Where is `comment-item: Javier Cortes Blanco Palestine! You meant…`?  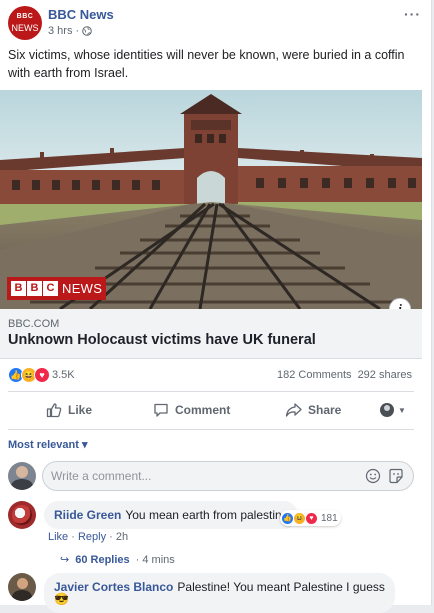
comment-item: Javier Cortes Blanco Palestine! You meant… is located at coordinates (211, 593).